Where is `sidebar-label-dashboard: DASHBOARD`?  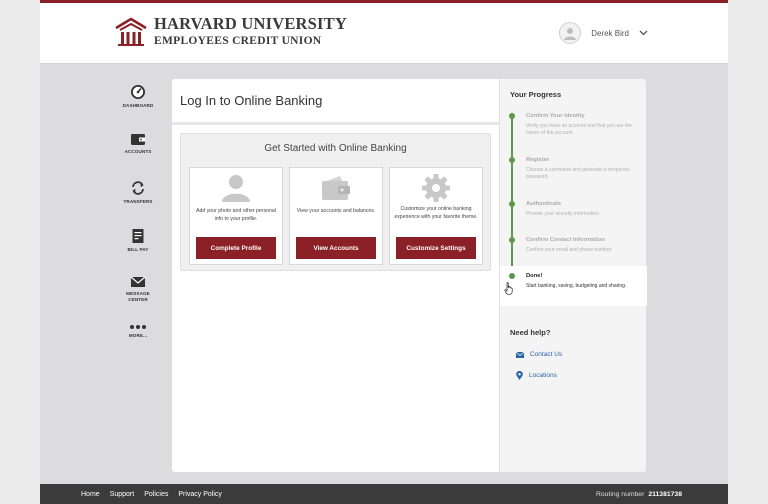 sidebar-label-dashboard: DASHBOARD is located at coordinates (138, 105).